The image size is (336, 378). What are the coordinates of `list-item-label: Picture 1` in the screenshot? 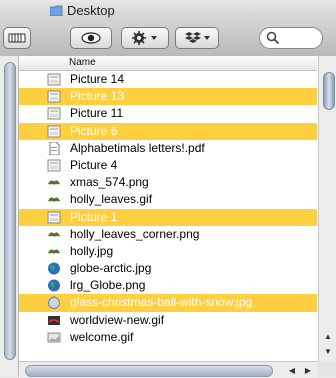 It's located at (94, 216).